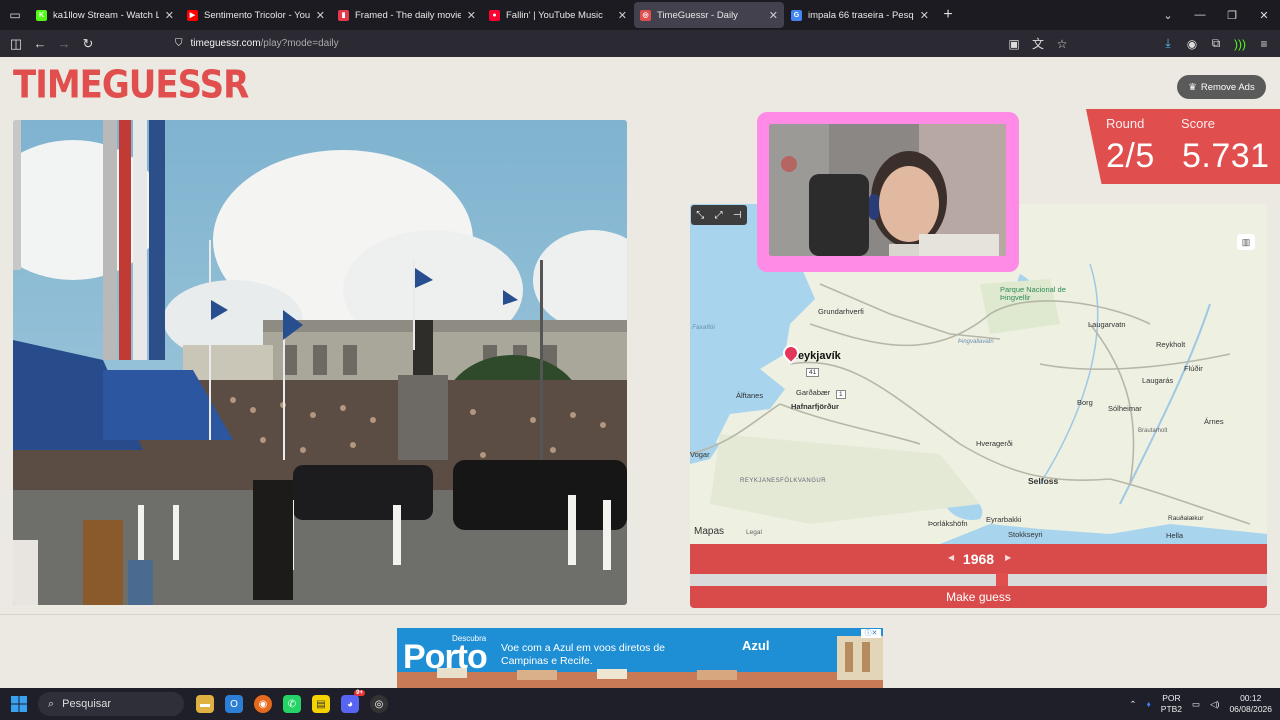 This screenshot has height=720, width=1280. I want to click on map-label: Sólheimar, so click(1125, 408).